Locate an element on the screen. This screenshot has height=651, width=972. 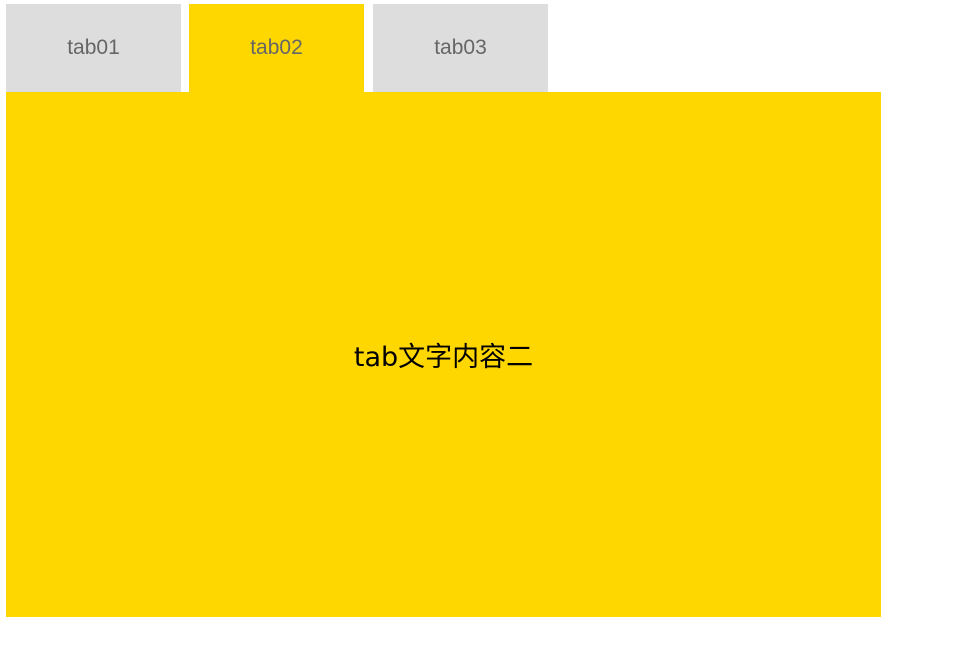
tab-content-text: tab文字内容二 is located at coordinates (443, 357).